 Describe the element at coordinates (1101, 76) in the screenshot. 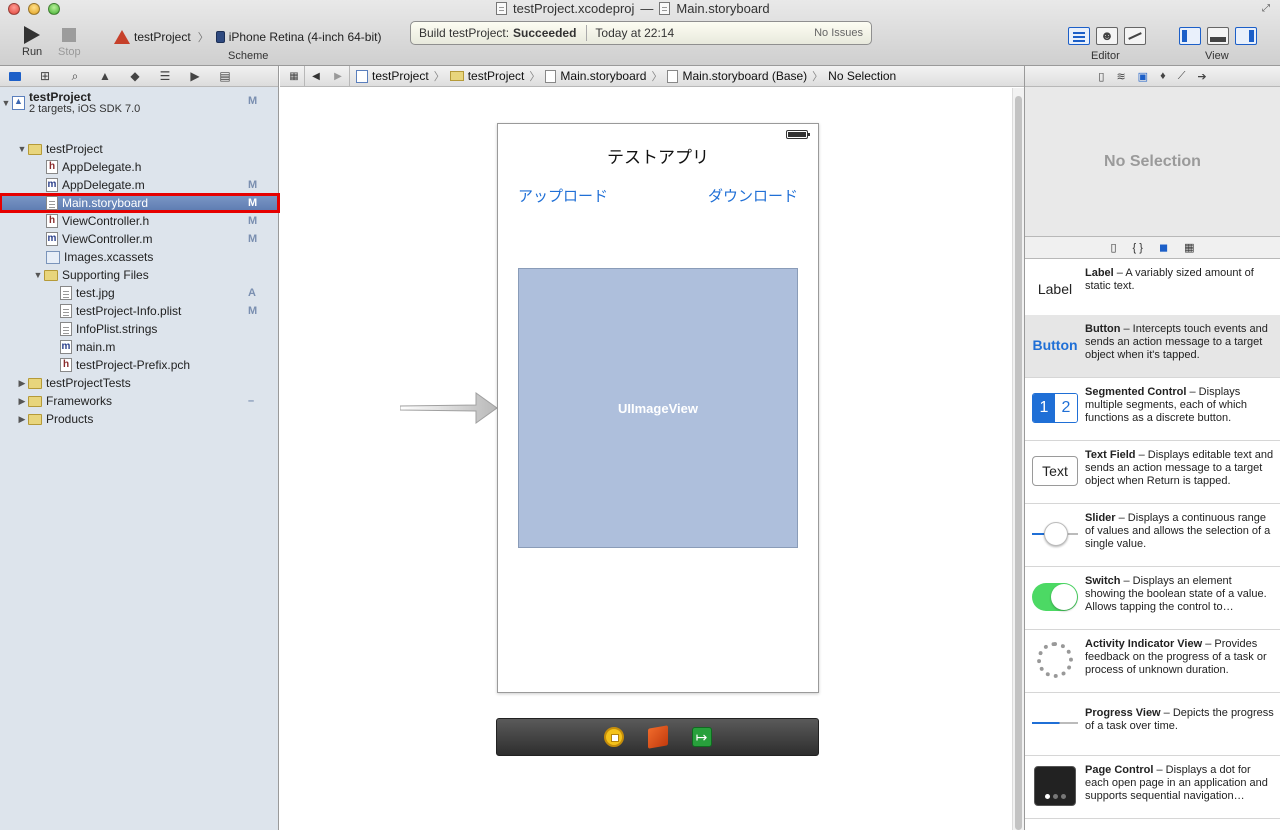

I see `file-inspector-icon: ▯` at that location.